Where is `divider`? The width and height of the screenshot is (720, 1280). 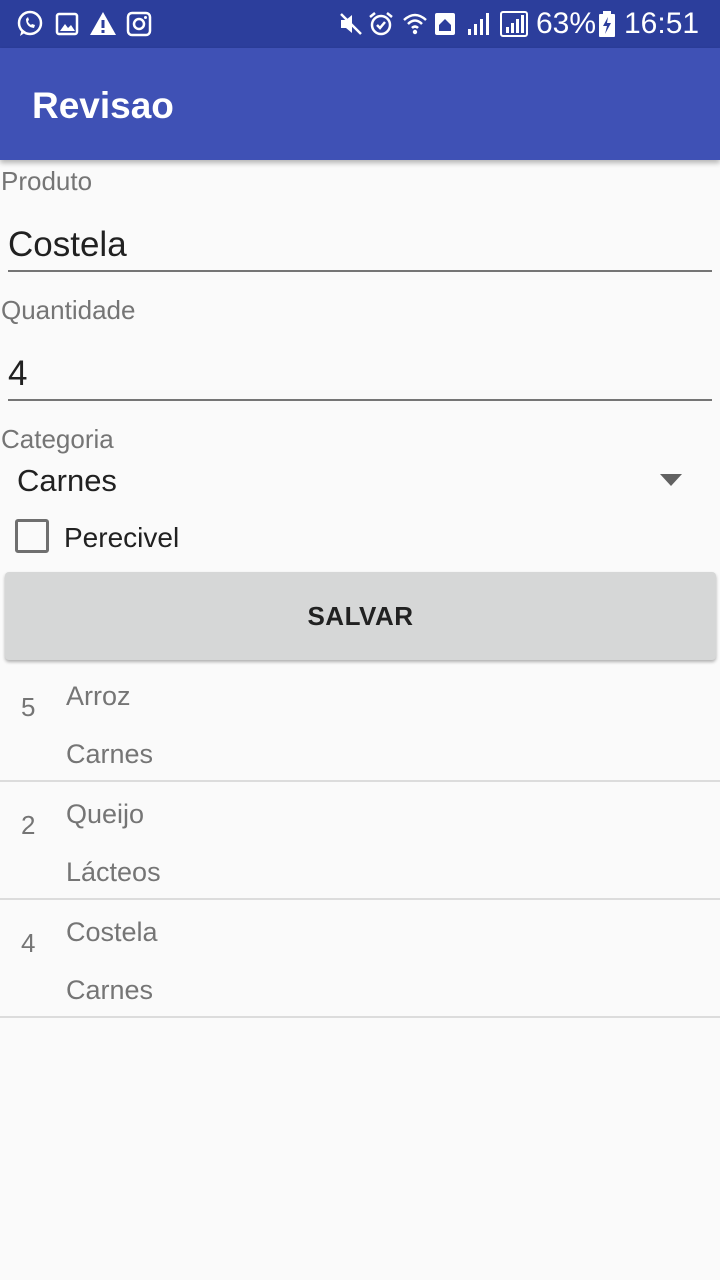 divider is located at coordinates (360, 1017).